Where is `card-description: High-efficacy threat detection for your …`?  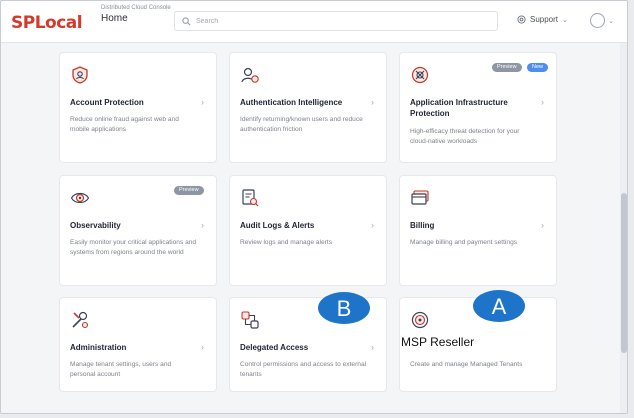
card-description: High-efficacy threat detection for your … is located at coordinates (465, 136).